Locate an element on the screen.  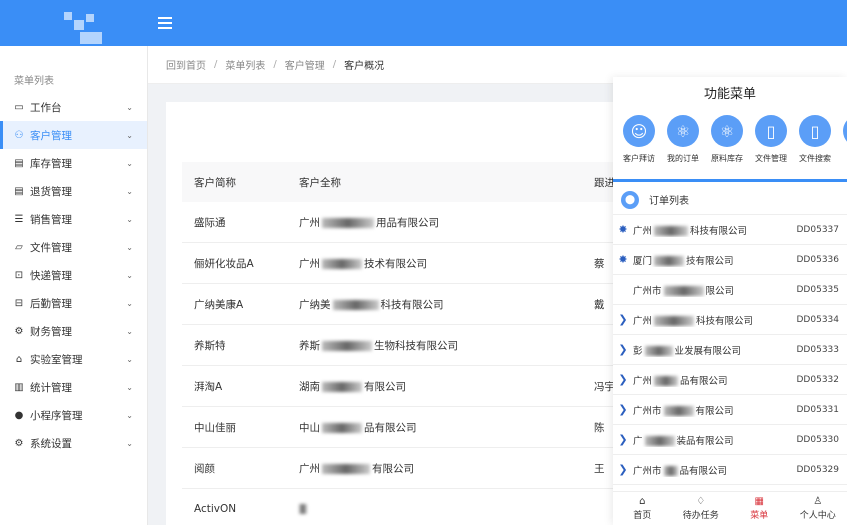
function-4: ▯ 文件搜索 is located at coordinates (815, 144).